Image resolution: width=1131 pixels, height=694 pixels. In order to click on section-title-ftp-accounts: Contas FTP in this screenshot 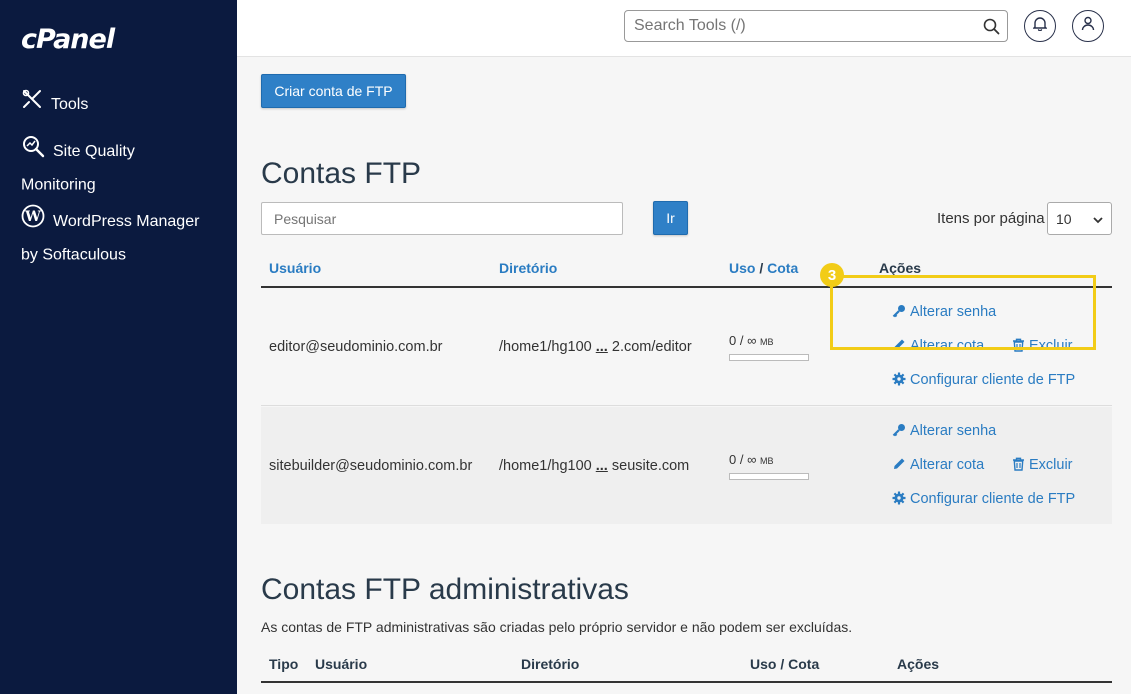, I will do `click(341, 173)`.